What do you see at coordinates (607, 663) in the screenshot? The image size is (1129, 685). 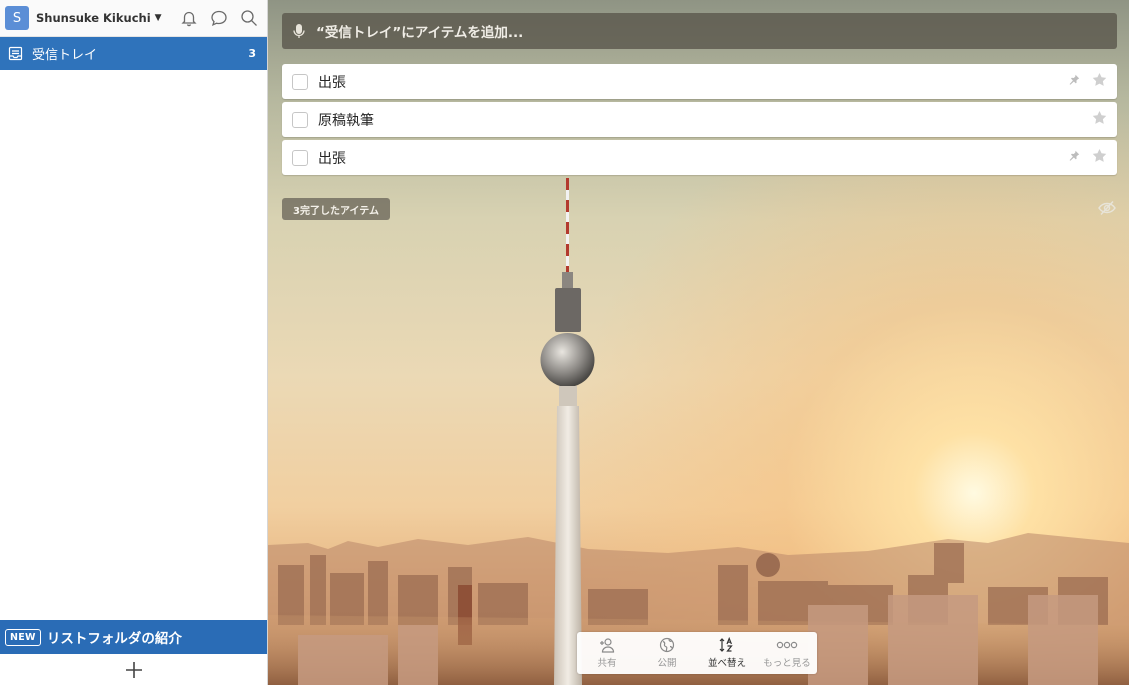 I see `share-label: 共有` at bounding box center [607, 663].